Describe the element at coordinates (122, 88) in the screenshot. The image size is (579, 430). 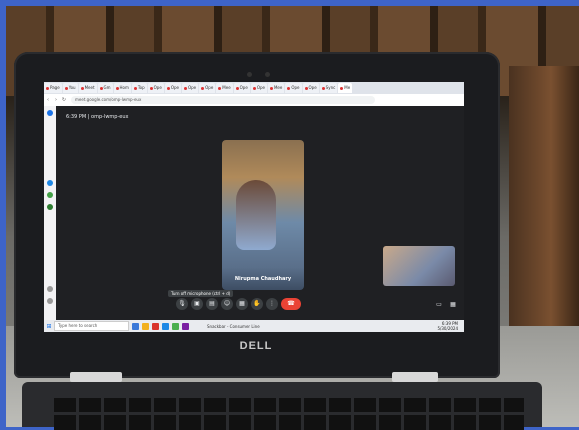
I see `browser-tab: Hom` at that location.